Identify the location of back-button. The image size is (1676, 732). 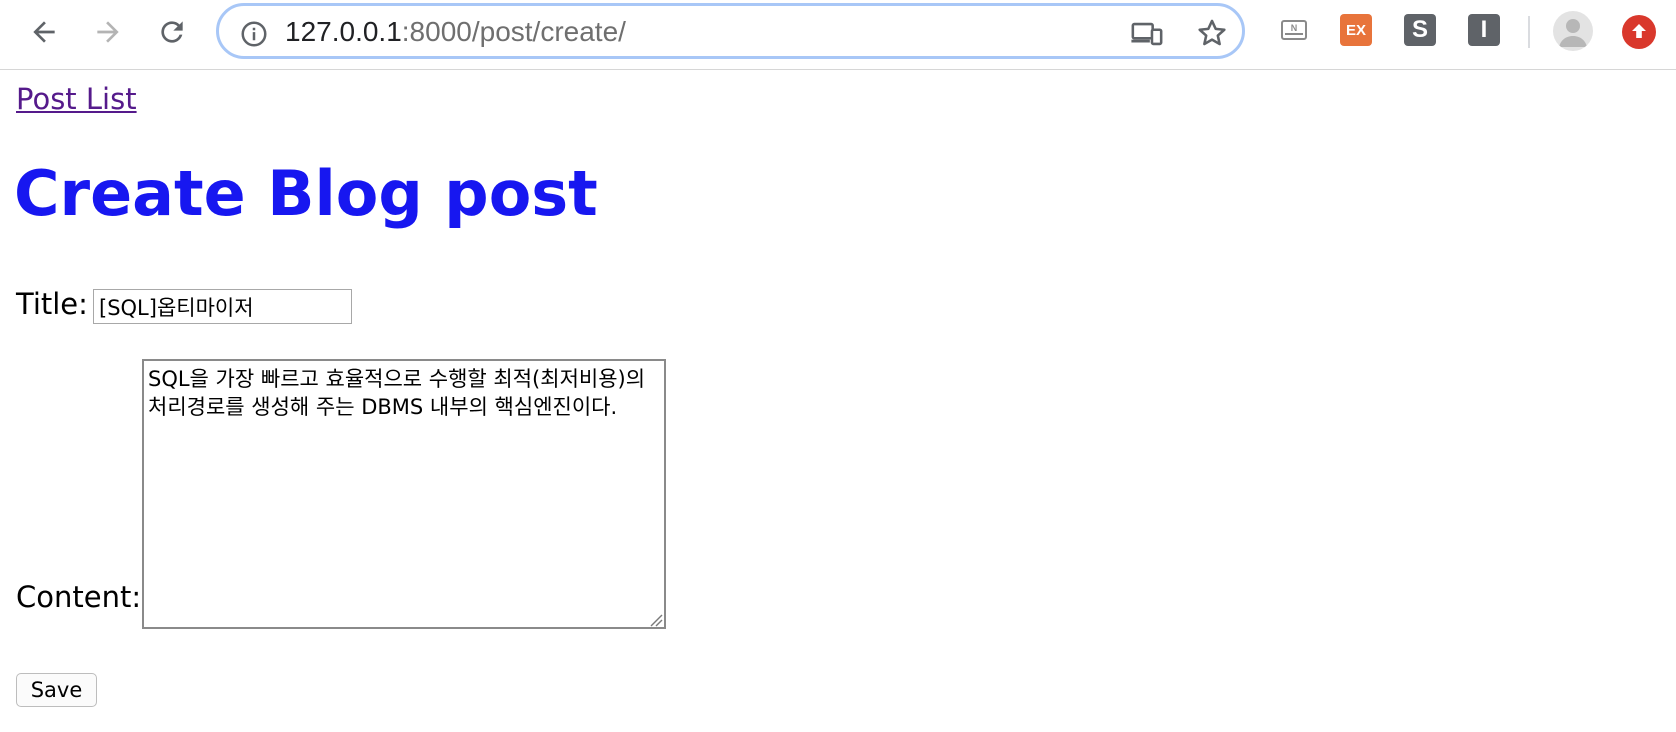
(44, 32).